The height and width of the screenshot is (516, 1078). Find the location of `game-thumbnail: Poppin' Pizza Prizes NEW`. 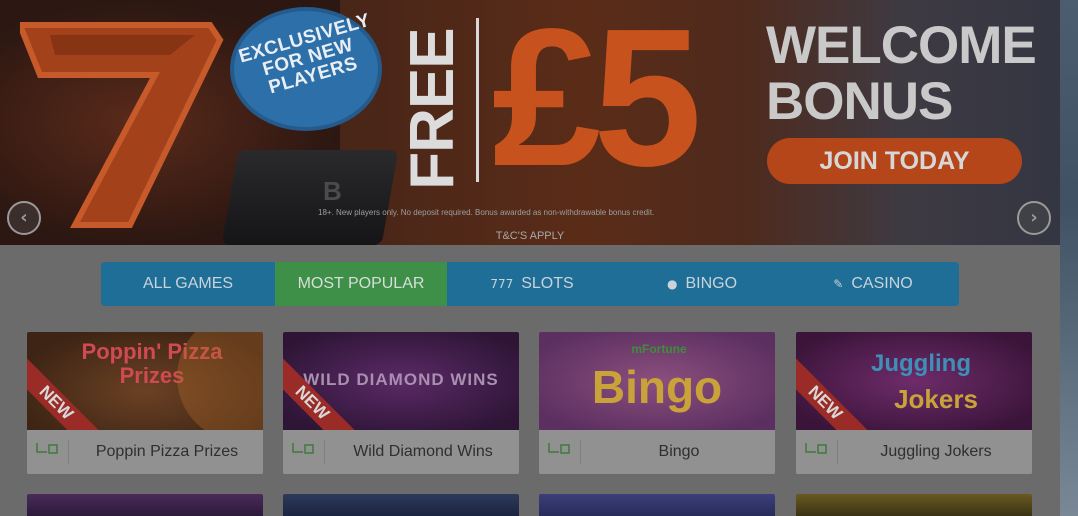

game-thumbnail: Poppin' Pizza Prizes NEW is located at coordinates (145, 381).